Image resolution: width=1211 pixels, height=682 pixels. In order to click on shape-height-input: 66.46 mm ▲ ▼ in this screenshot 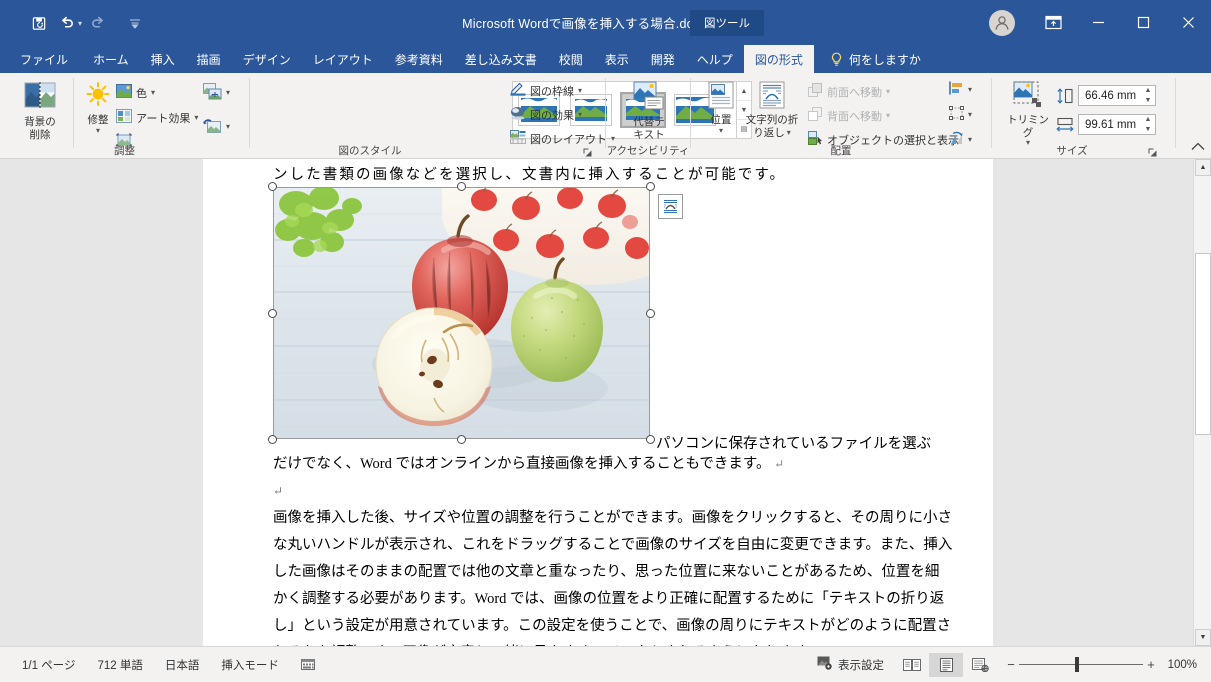, I will do `click(1117, 95)`.